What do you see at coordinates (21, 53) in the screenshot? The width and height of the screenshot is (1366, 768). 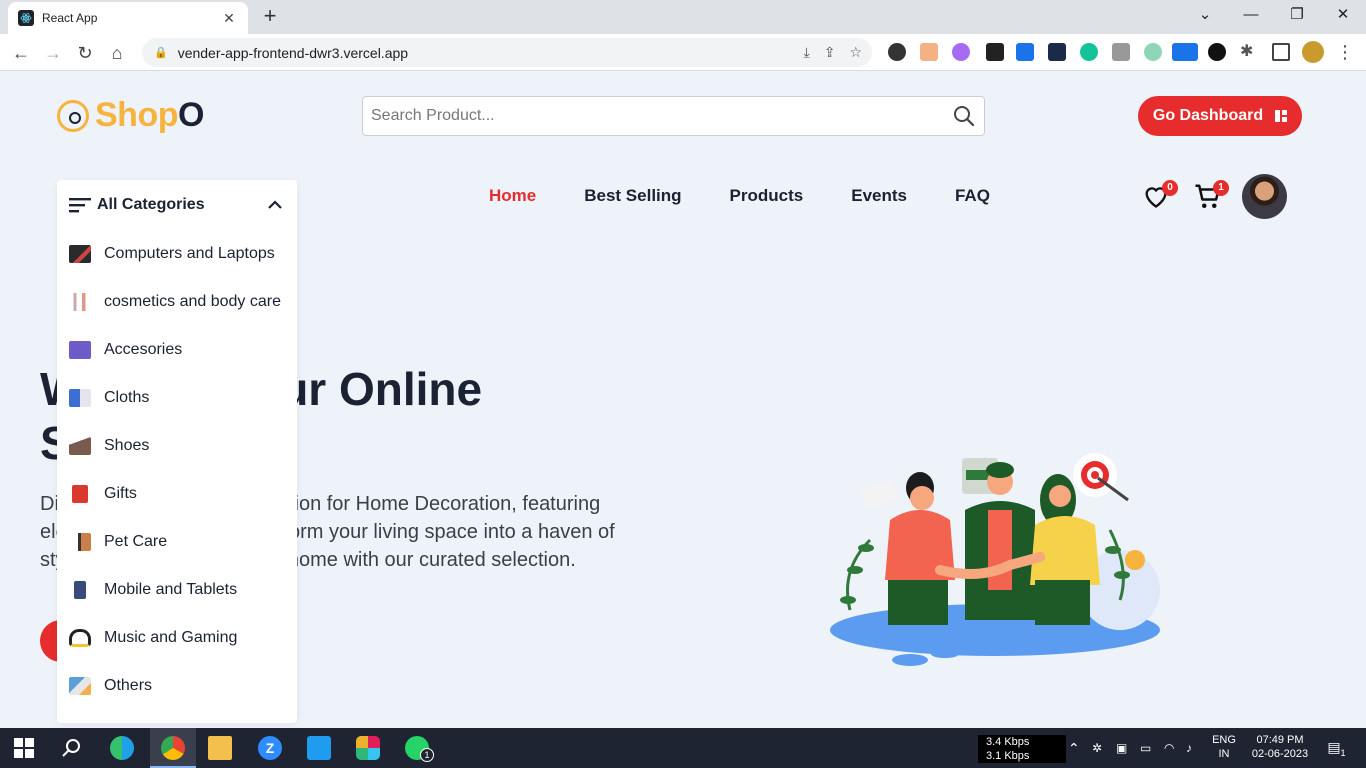 I see `back-icon: ←` at bounding box center [21, 53].